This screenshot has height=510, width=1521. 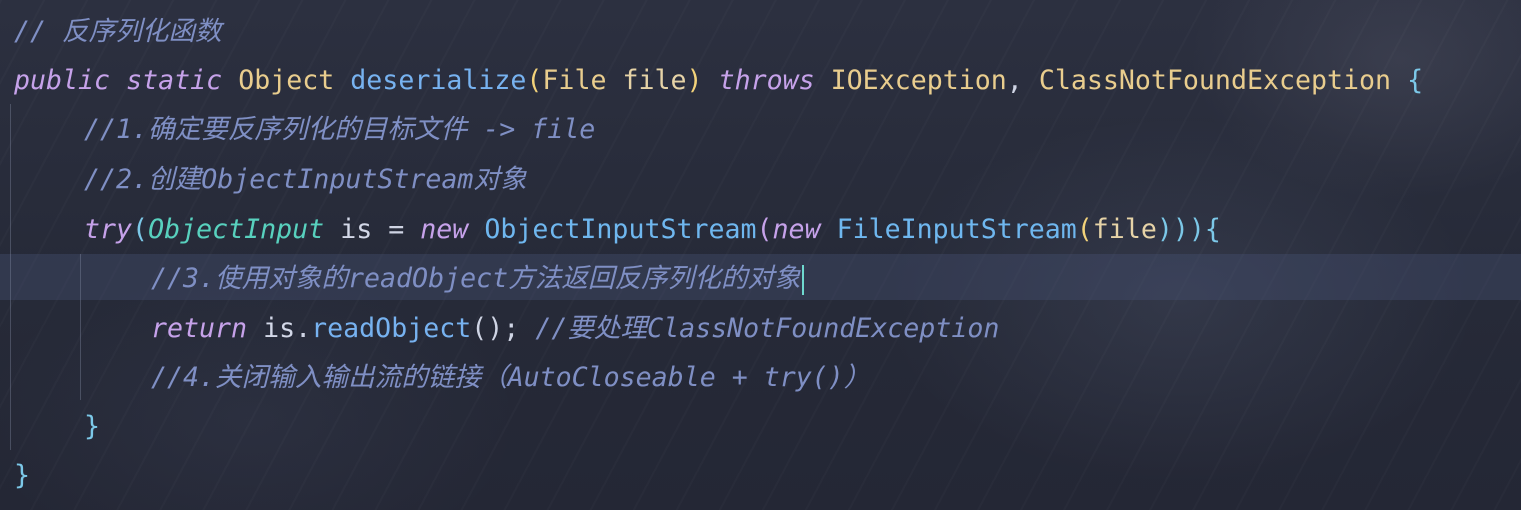 I want to click on class-name: ObjectInputStream, so click(x=620, y=229).